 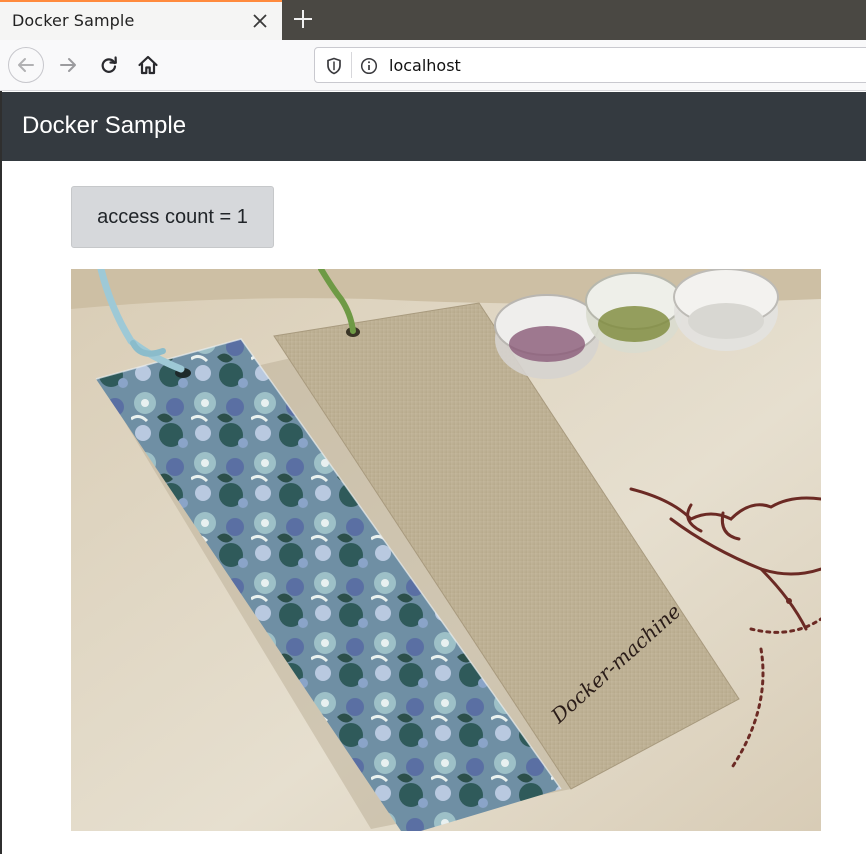 What do you see at coordinates (141, 20) in the screenshot?
I see `active-tab: Docker Sample` at bounding box center [141, 20].